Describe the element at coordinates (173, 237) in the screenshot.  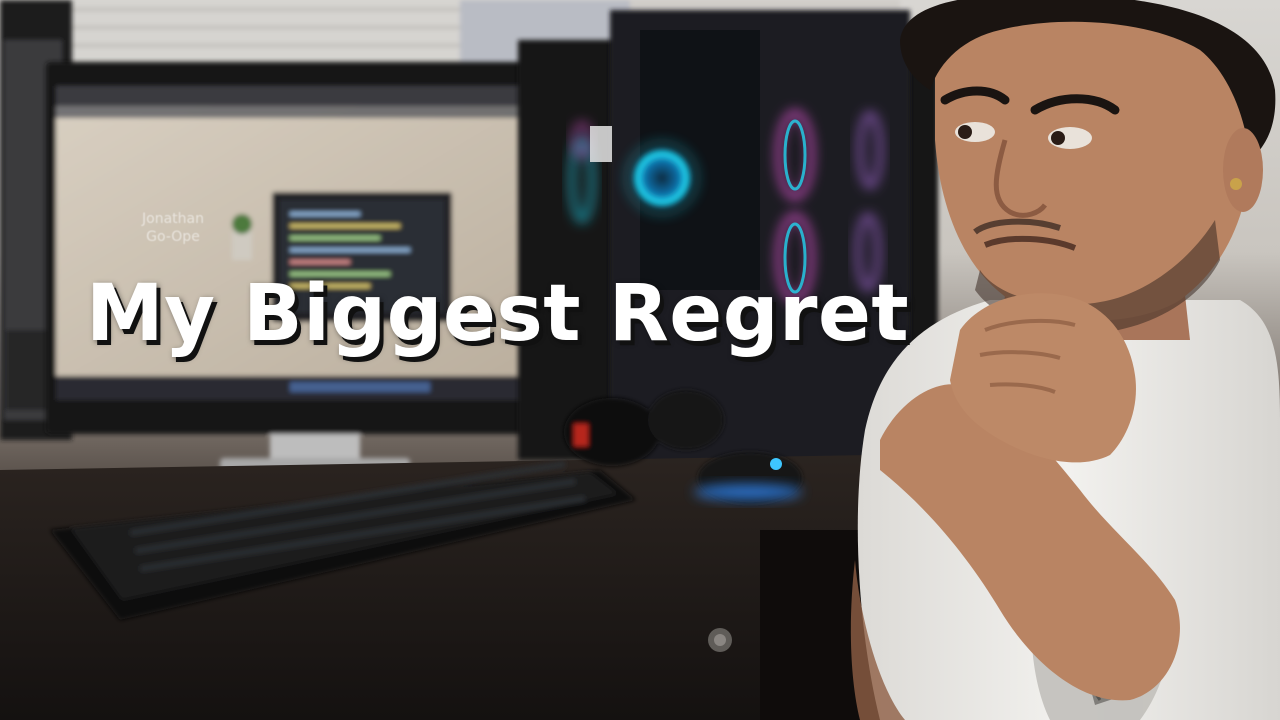
I see `monitor-name-line2: Go-Ope` at that location.